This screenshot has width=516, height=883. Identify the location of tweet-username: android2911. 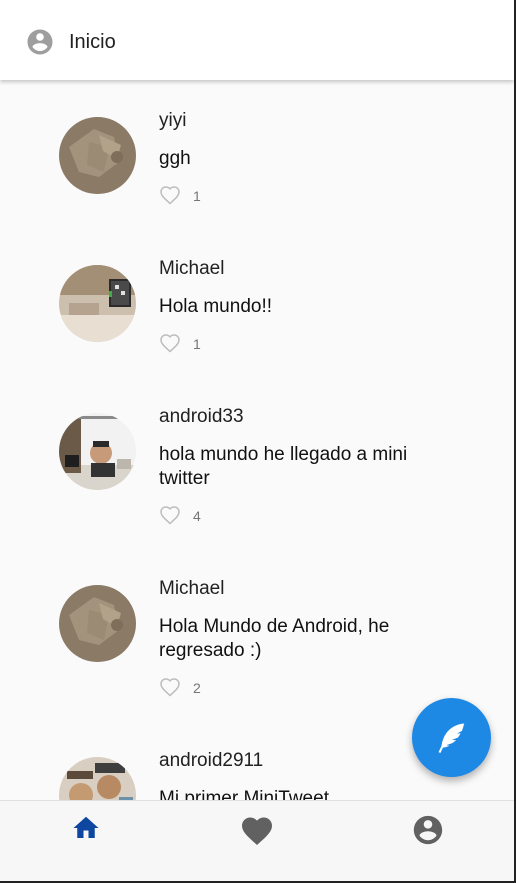
(211, 761).